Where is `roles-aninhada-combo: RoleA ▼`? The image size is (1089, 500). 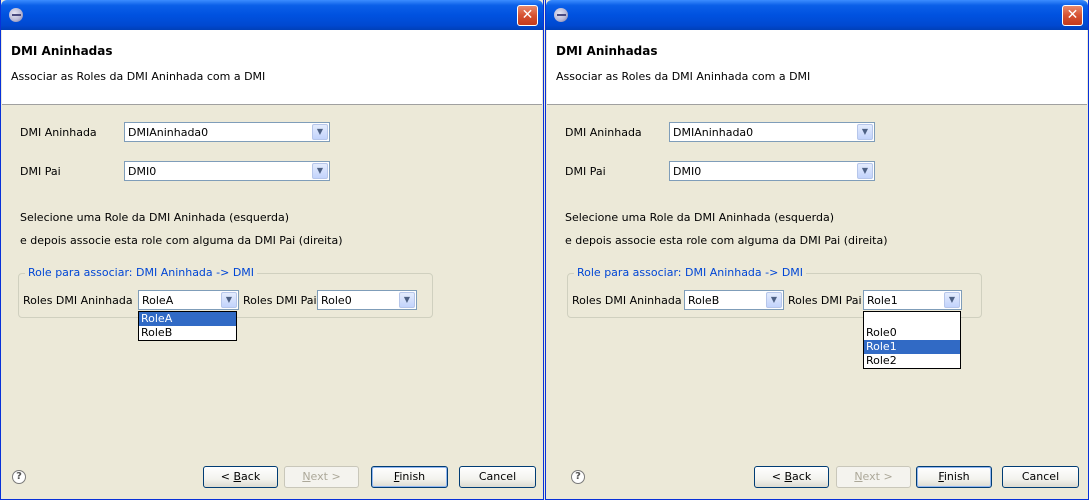
roles-aninhada-combo: RoleA ▼ is located at coordinates (188, 300).